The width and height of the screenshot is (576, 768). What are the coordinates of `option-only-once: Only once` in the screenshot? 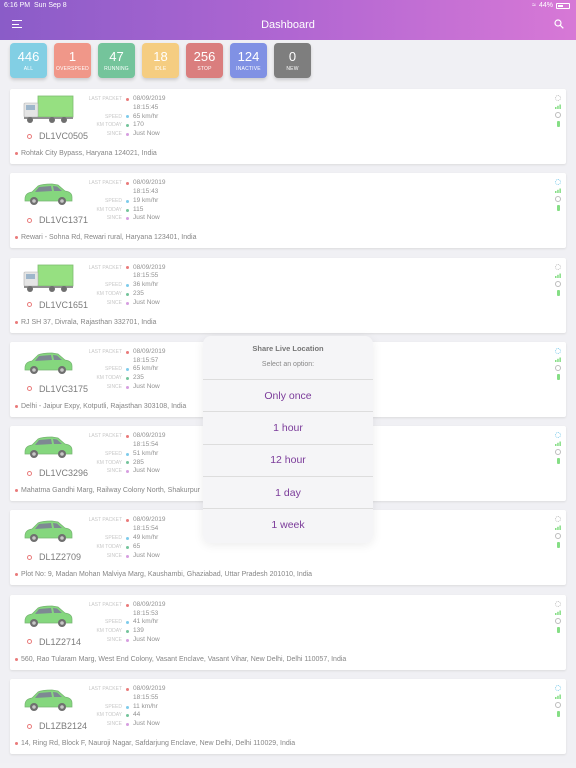 It's located at (288, 395).